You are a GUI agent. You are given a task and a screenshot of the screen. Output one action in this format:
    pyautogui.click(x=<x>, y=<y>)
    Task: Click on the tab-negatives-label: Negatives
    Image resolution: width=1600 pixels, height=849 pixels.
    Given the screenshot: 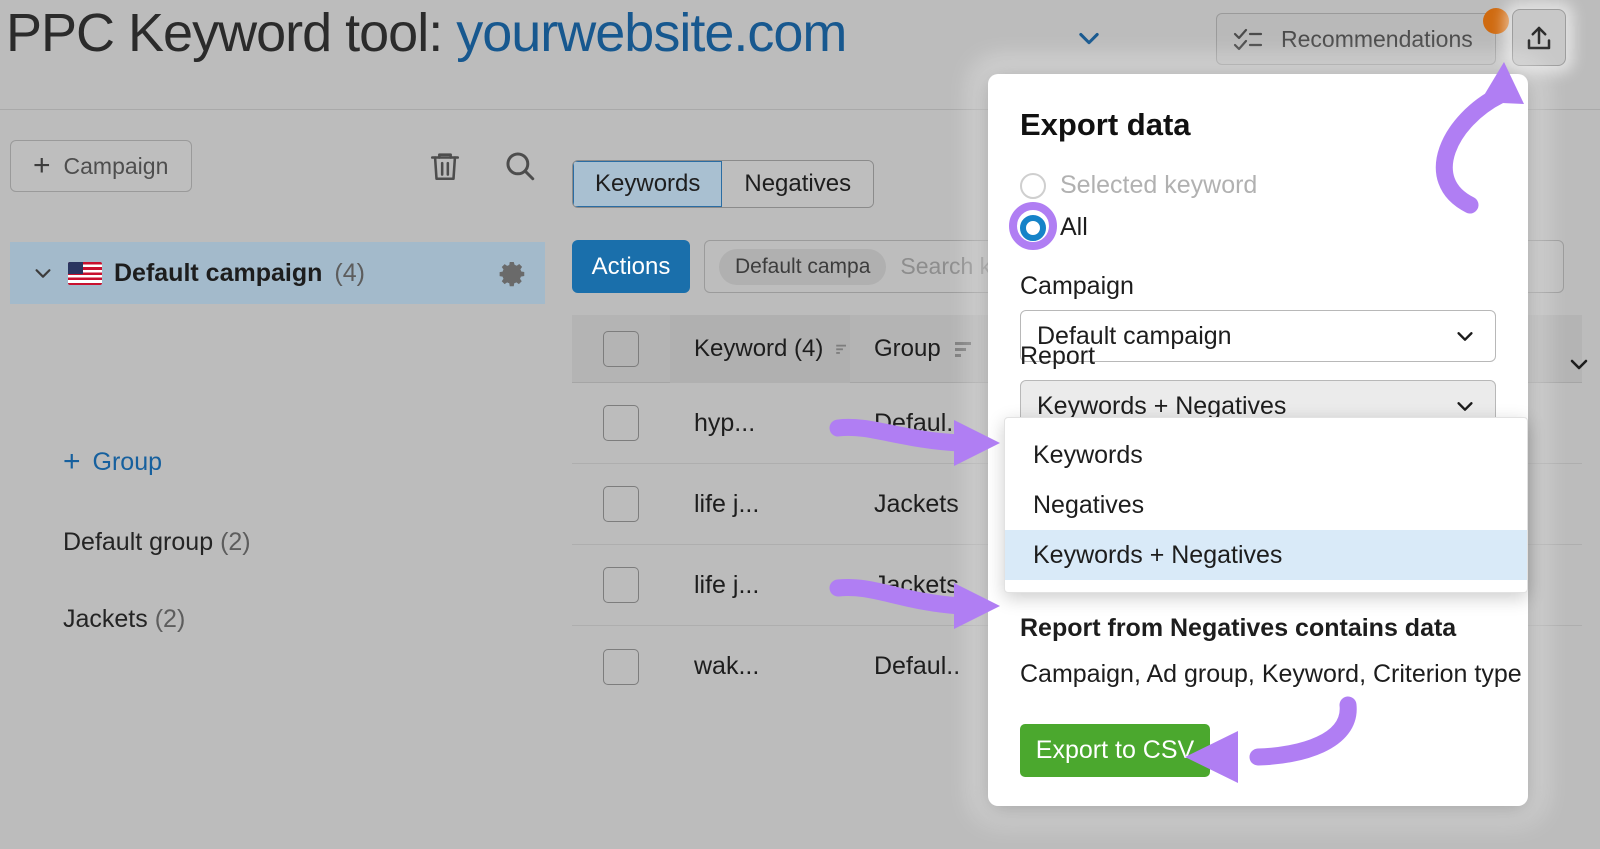 What is the action you would take?
    pyautogui.click(x=798, y=183)
    